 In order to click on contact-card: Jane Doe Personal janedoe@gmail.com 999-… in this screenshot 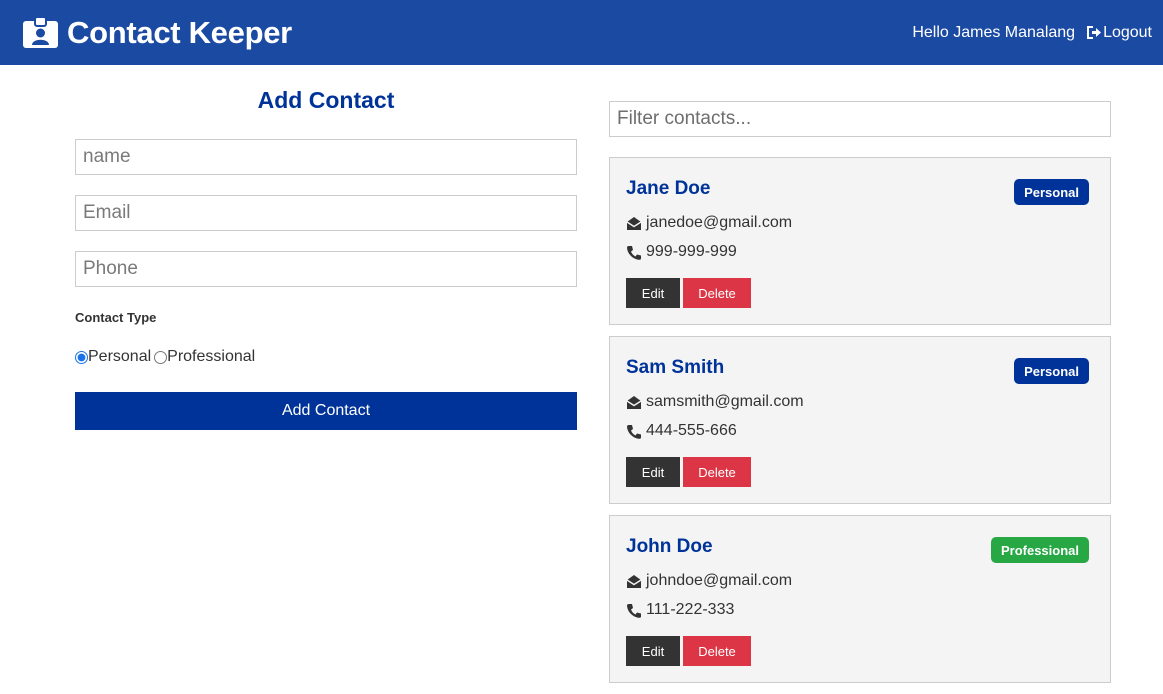, I will do `click(860, 241)`.